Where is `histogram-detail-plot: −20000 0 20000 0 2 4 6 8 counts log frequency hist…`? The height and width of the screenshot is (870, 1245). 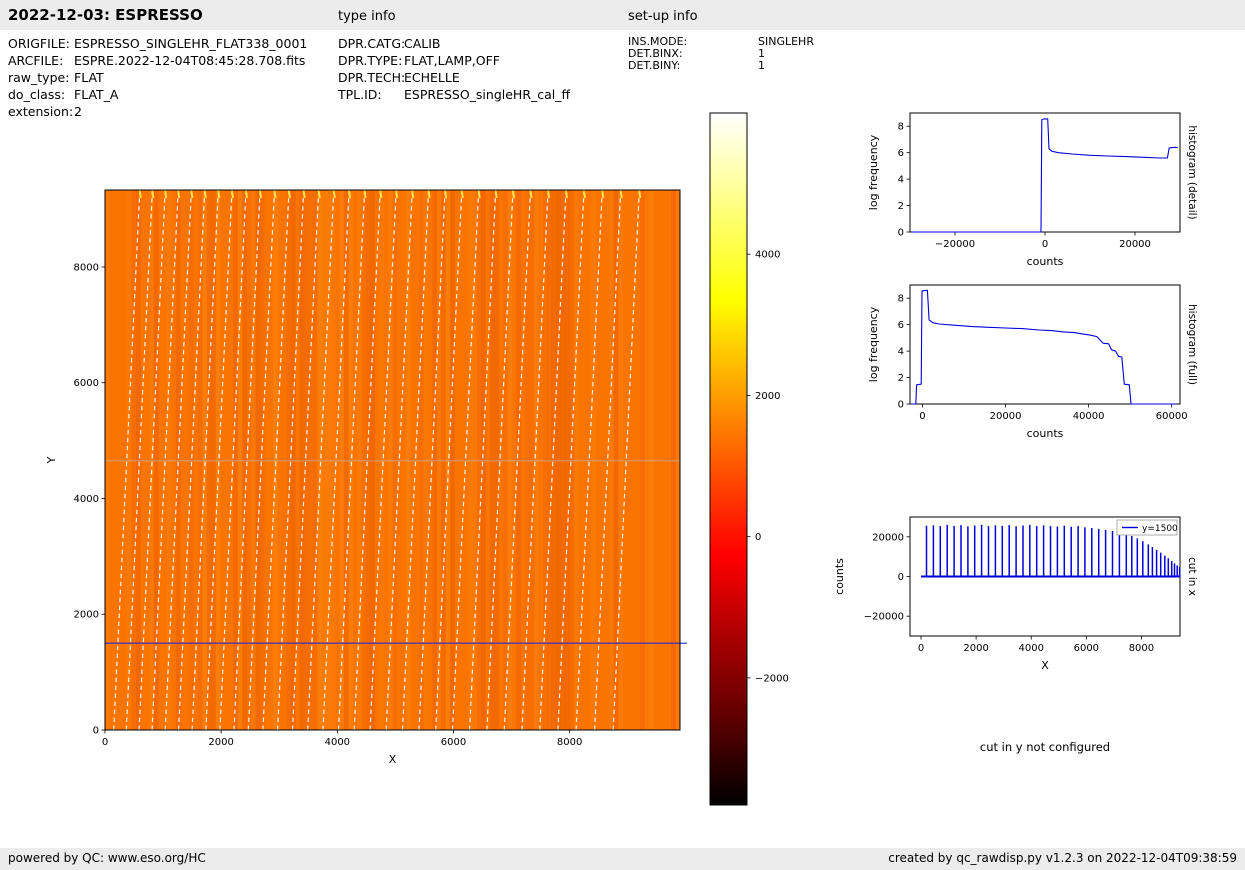
histogram-detail-plot: −20000 0 20000 0 2 4 6 8 counts log frequency hist… is located at coordinates (1032, 190).